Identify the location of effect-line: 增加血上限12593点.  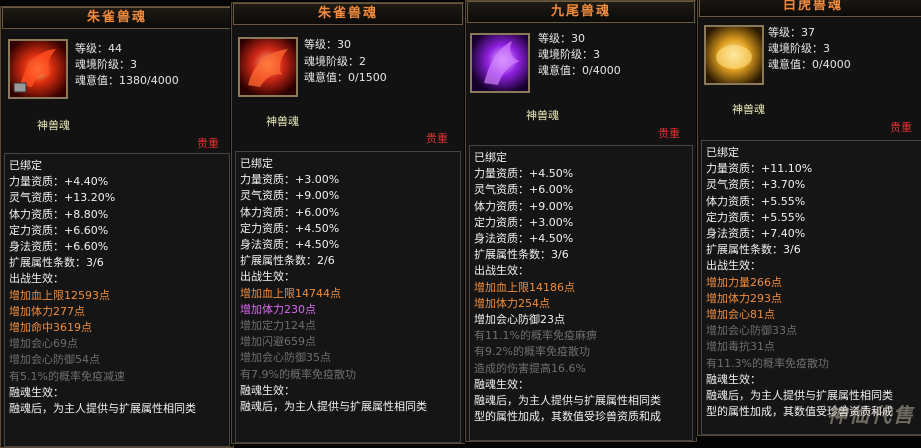
(59, 295).